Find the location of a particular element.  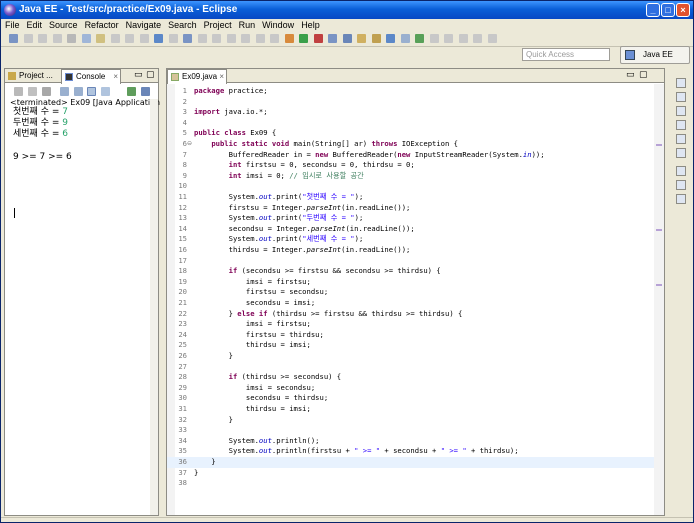

markers-view-icon is located at coordinates (681, 125).